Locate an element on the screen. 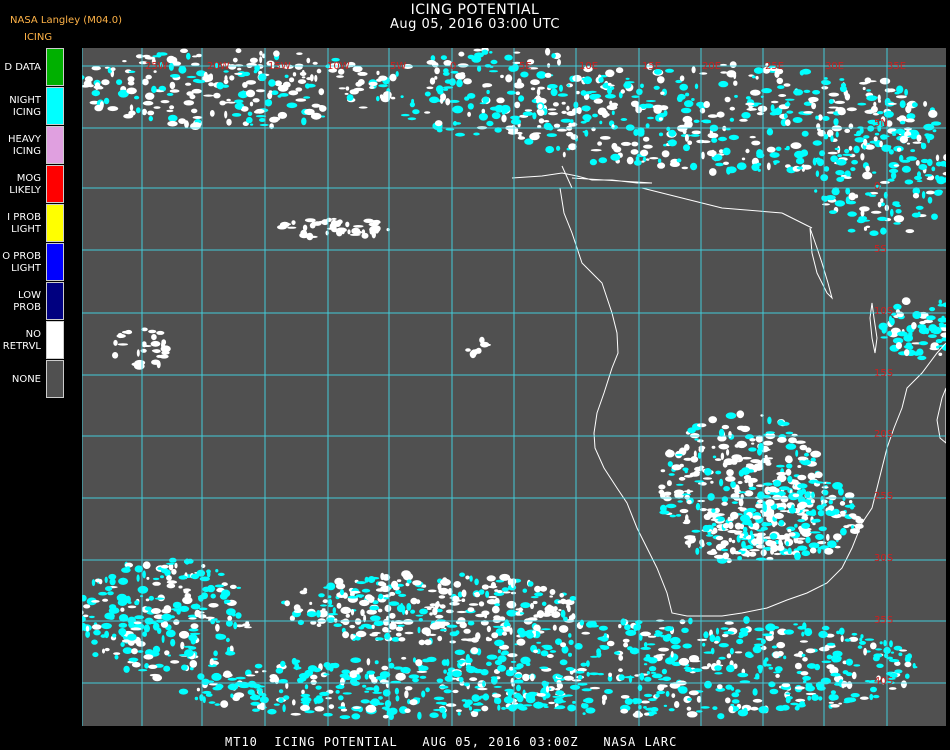 The width and height of the screenshot is (950, 750). legend-item-label: LOW PROB is located at coordinates (20, 301).